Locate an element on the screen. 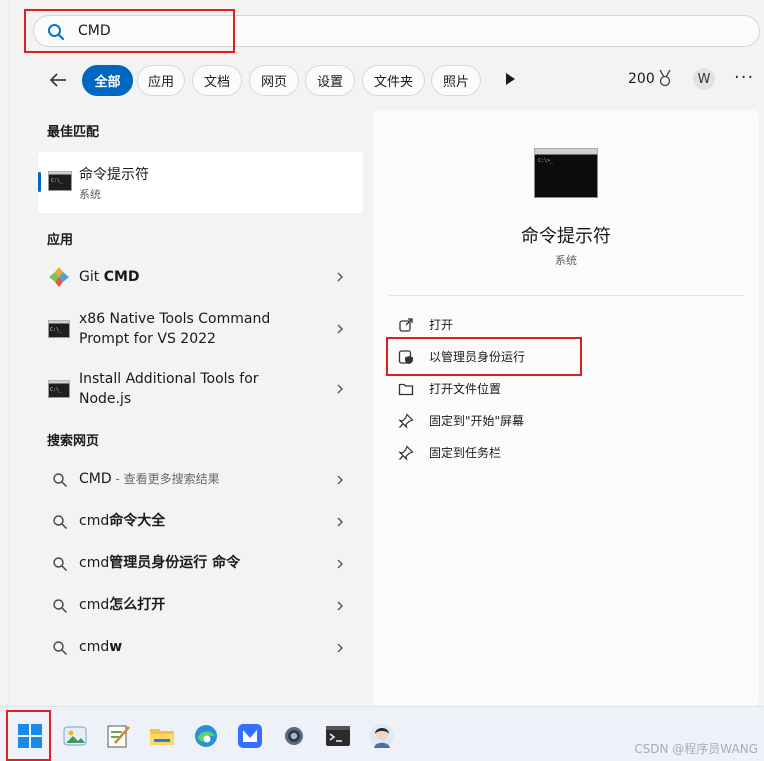 The image size is (764, 761). divider is located at coordinates (566, 295).